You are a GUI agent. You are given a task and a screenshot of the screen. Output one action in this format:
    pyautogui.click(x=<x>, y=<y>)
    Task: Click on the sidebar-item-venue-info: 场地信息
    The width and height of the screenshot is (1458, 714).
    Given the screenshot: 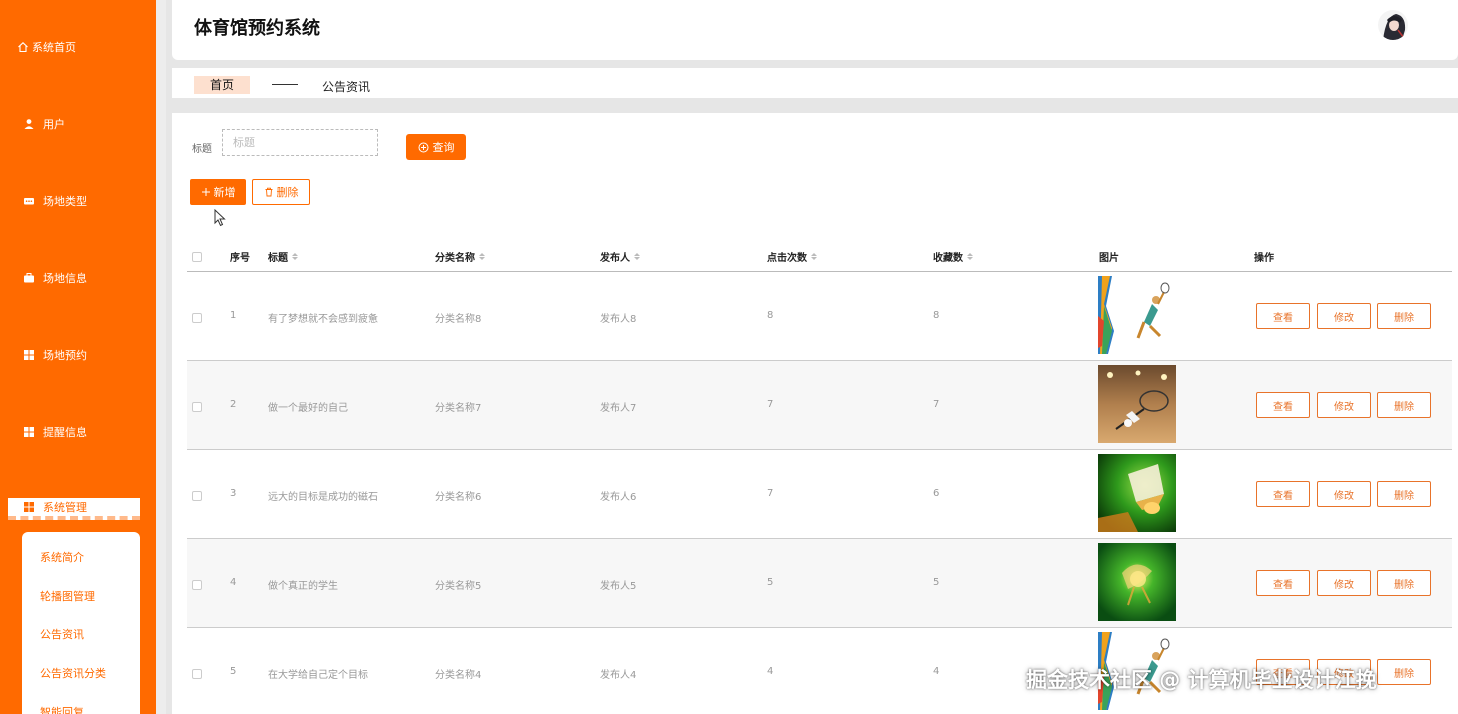 What is the action you would take?
    pyautogui.click(x=78, y=278)
    